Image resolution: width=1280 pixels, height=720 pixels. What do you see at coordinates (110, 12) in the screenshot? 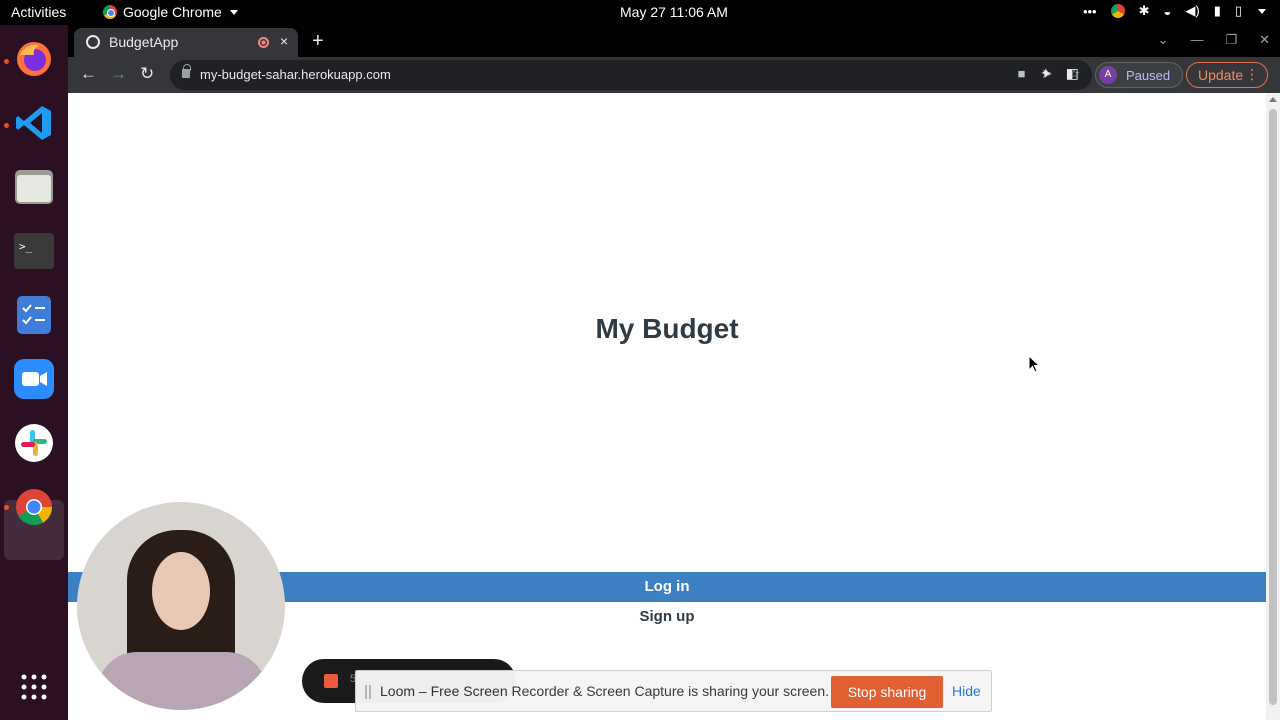
I see `chrome-icon` at bounding box center [110, 12].